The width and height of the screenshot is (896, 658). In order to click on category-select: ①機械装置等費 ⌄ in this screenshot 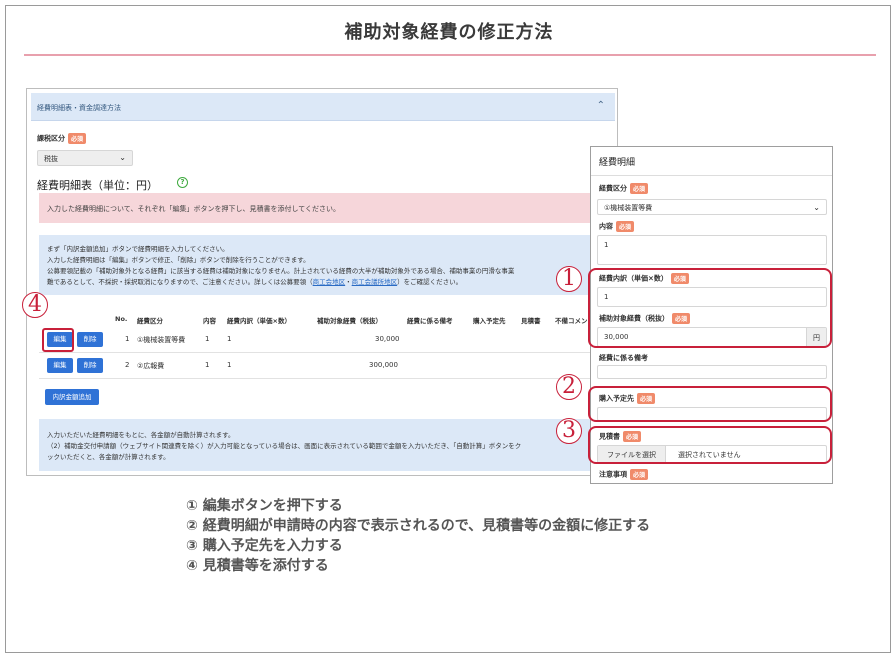, I will do `click(712, 207)`.